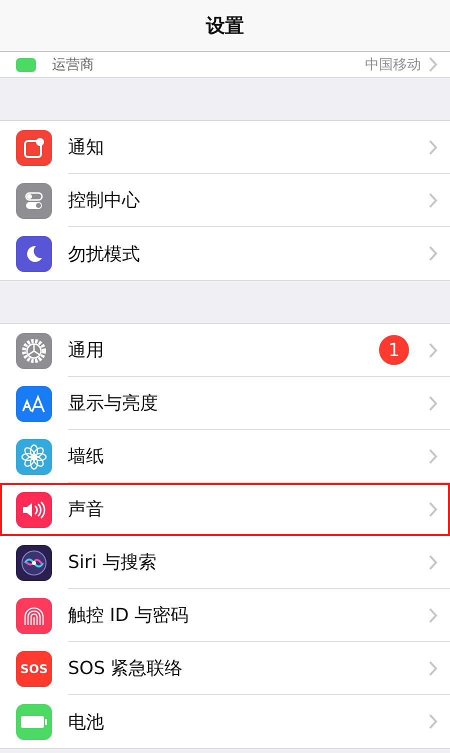 This screenshot has width=450, height=753. Describe the element at coordinates (225, 253) in the screenshot. I see `settings-row: 勿扰模式` at that location.